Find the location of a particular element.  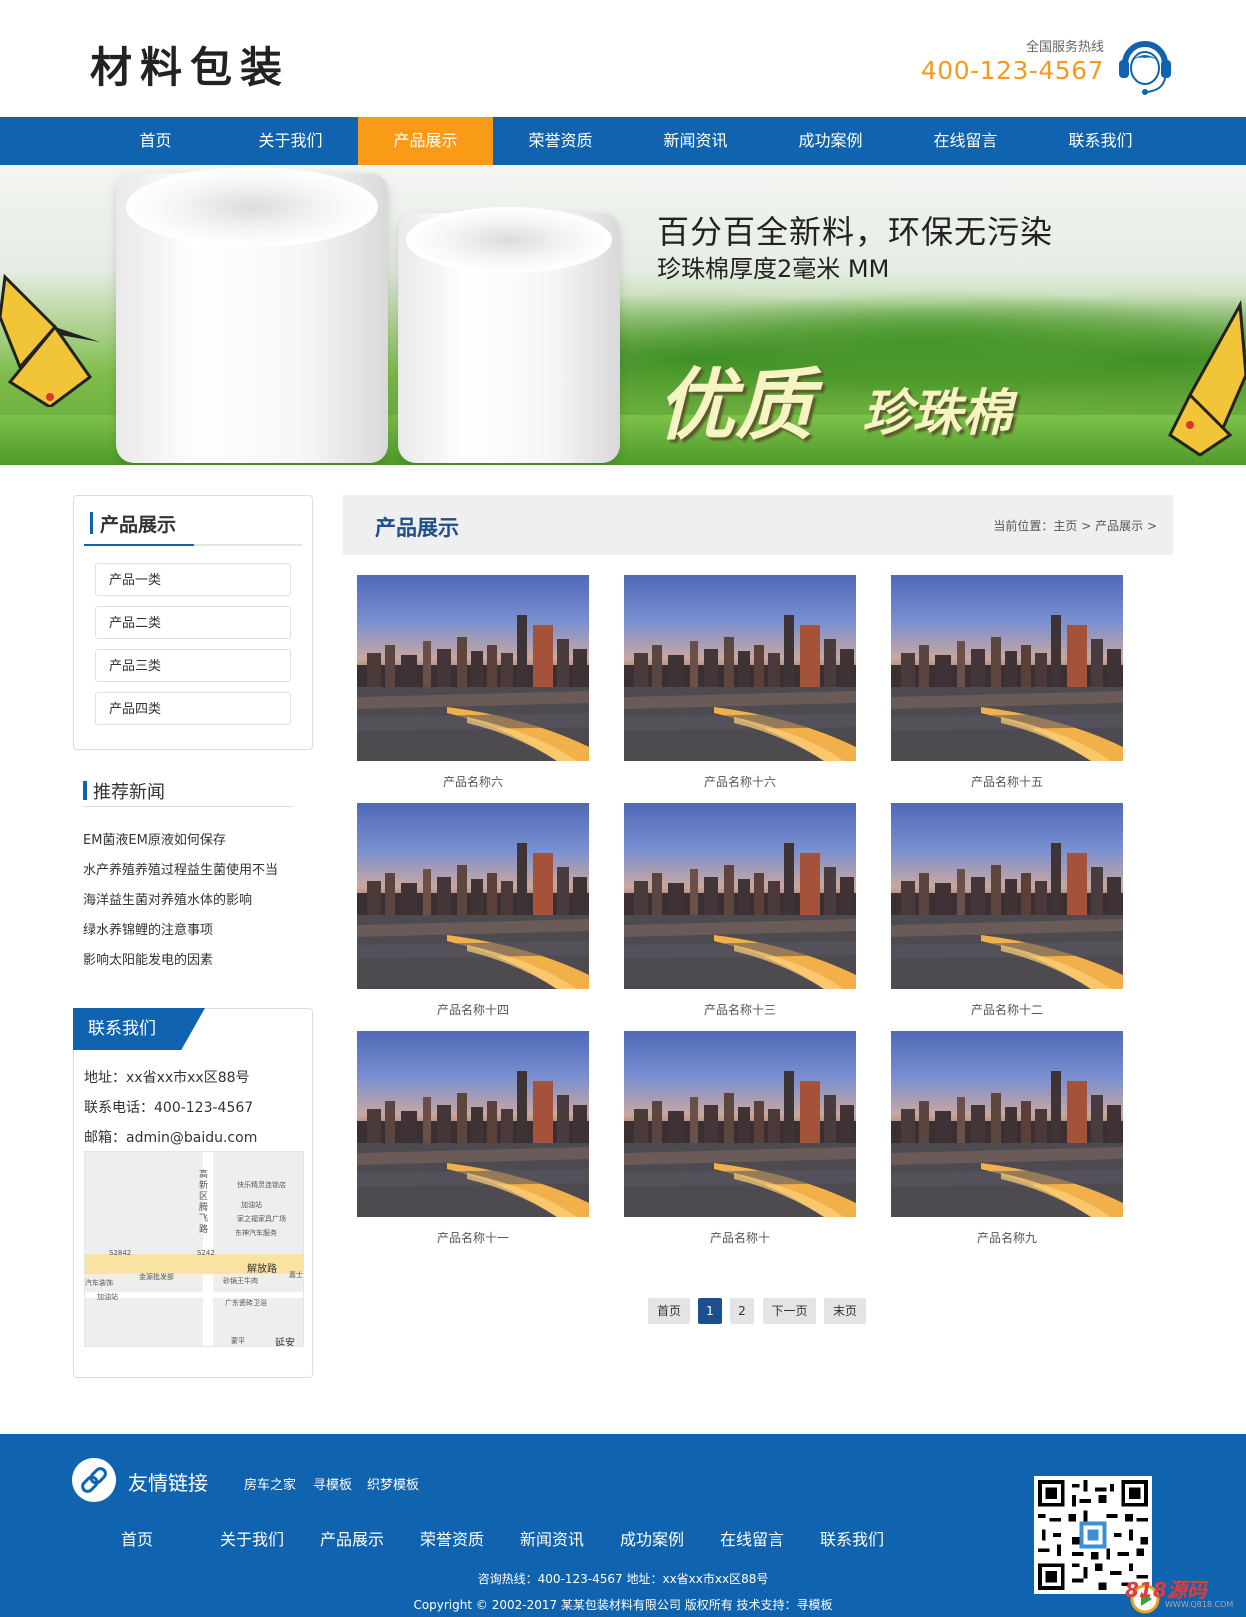

footer-nav-item: 首页 is located at coordinates (137, 1538).